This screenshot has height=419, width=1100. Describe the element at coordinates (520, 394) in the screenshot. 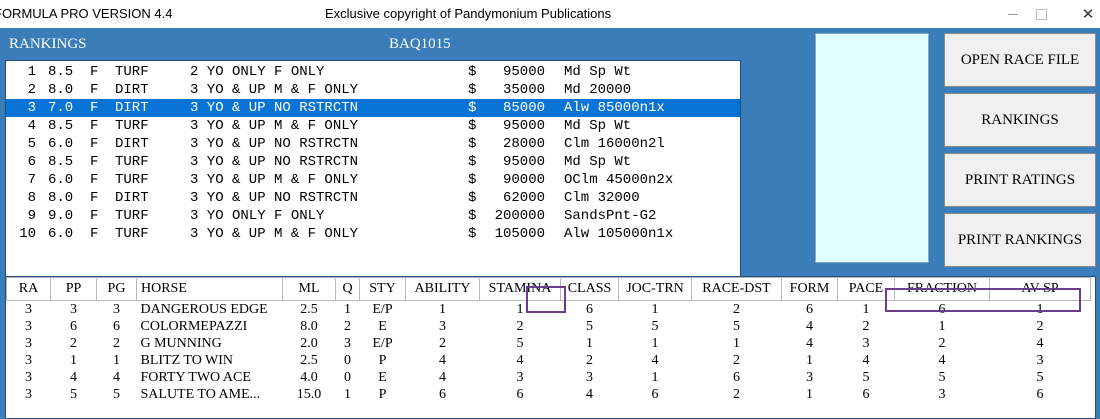

I see `cell-stamina: 6` at that location.